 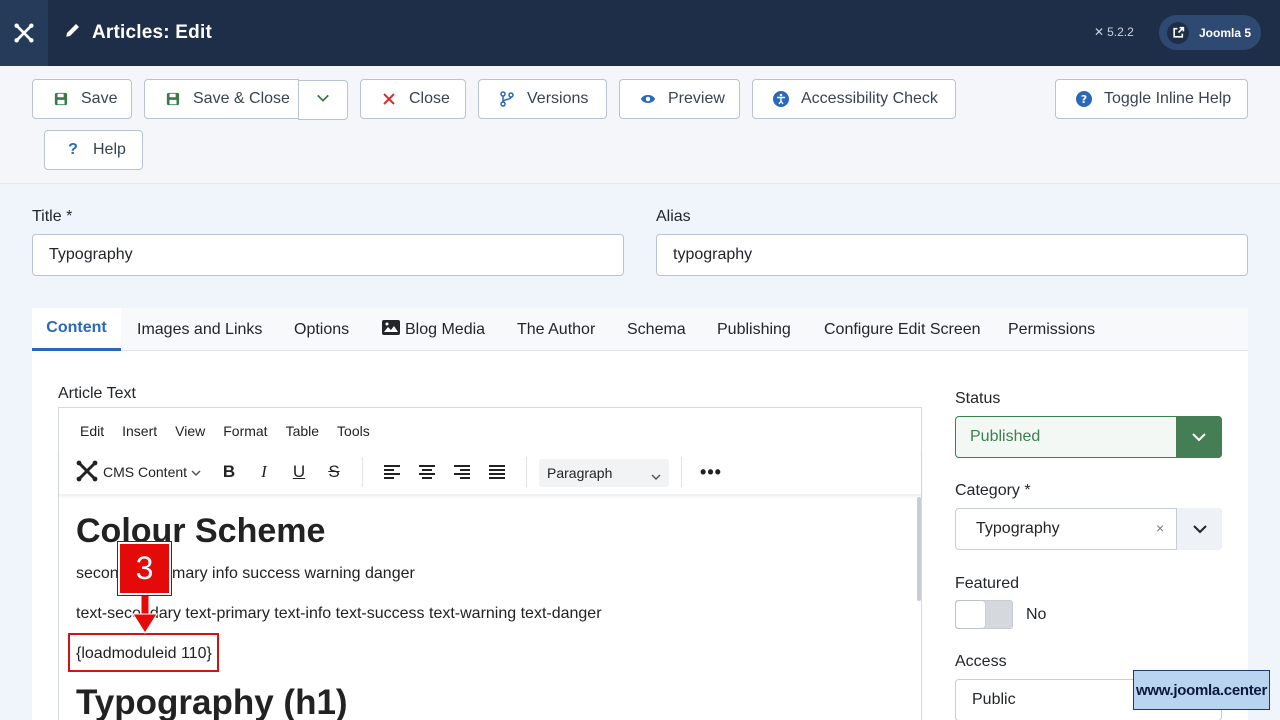 I want to click on clear-icon: ×, so click(x=1160, y=528).